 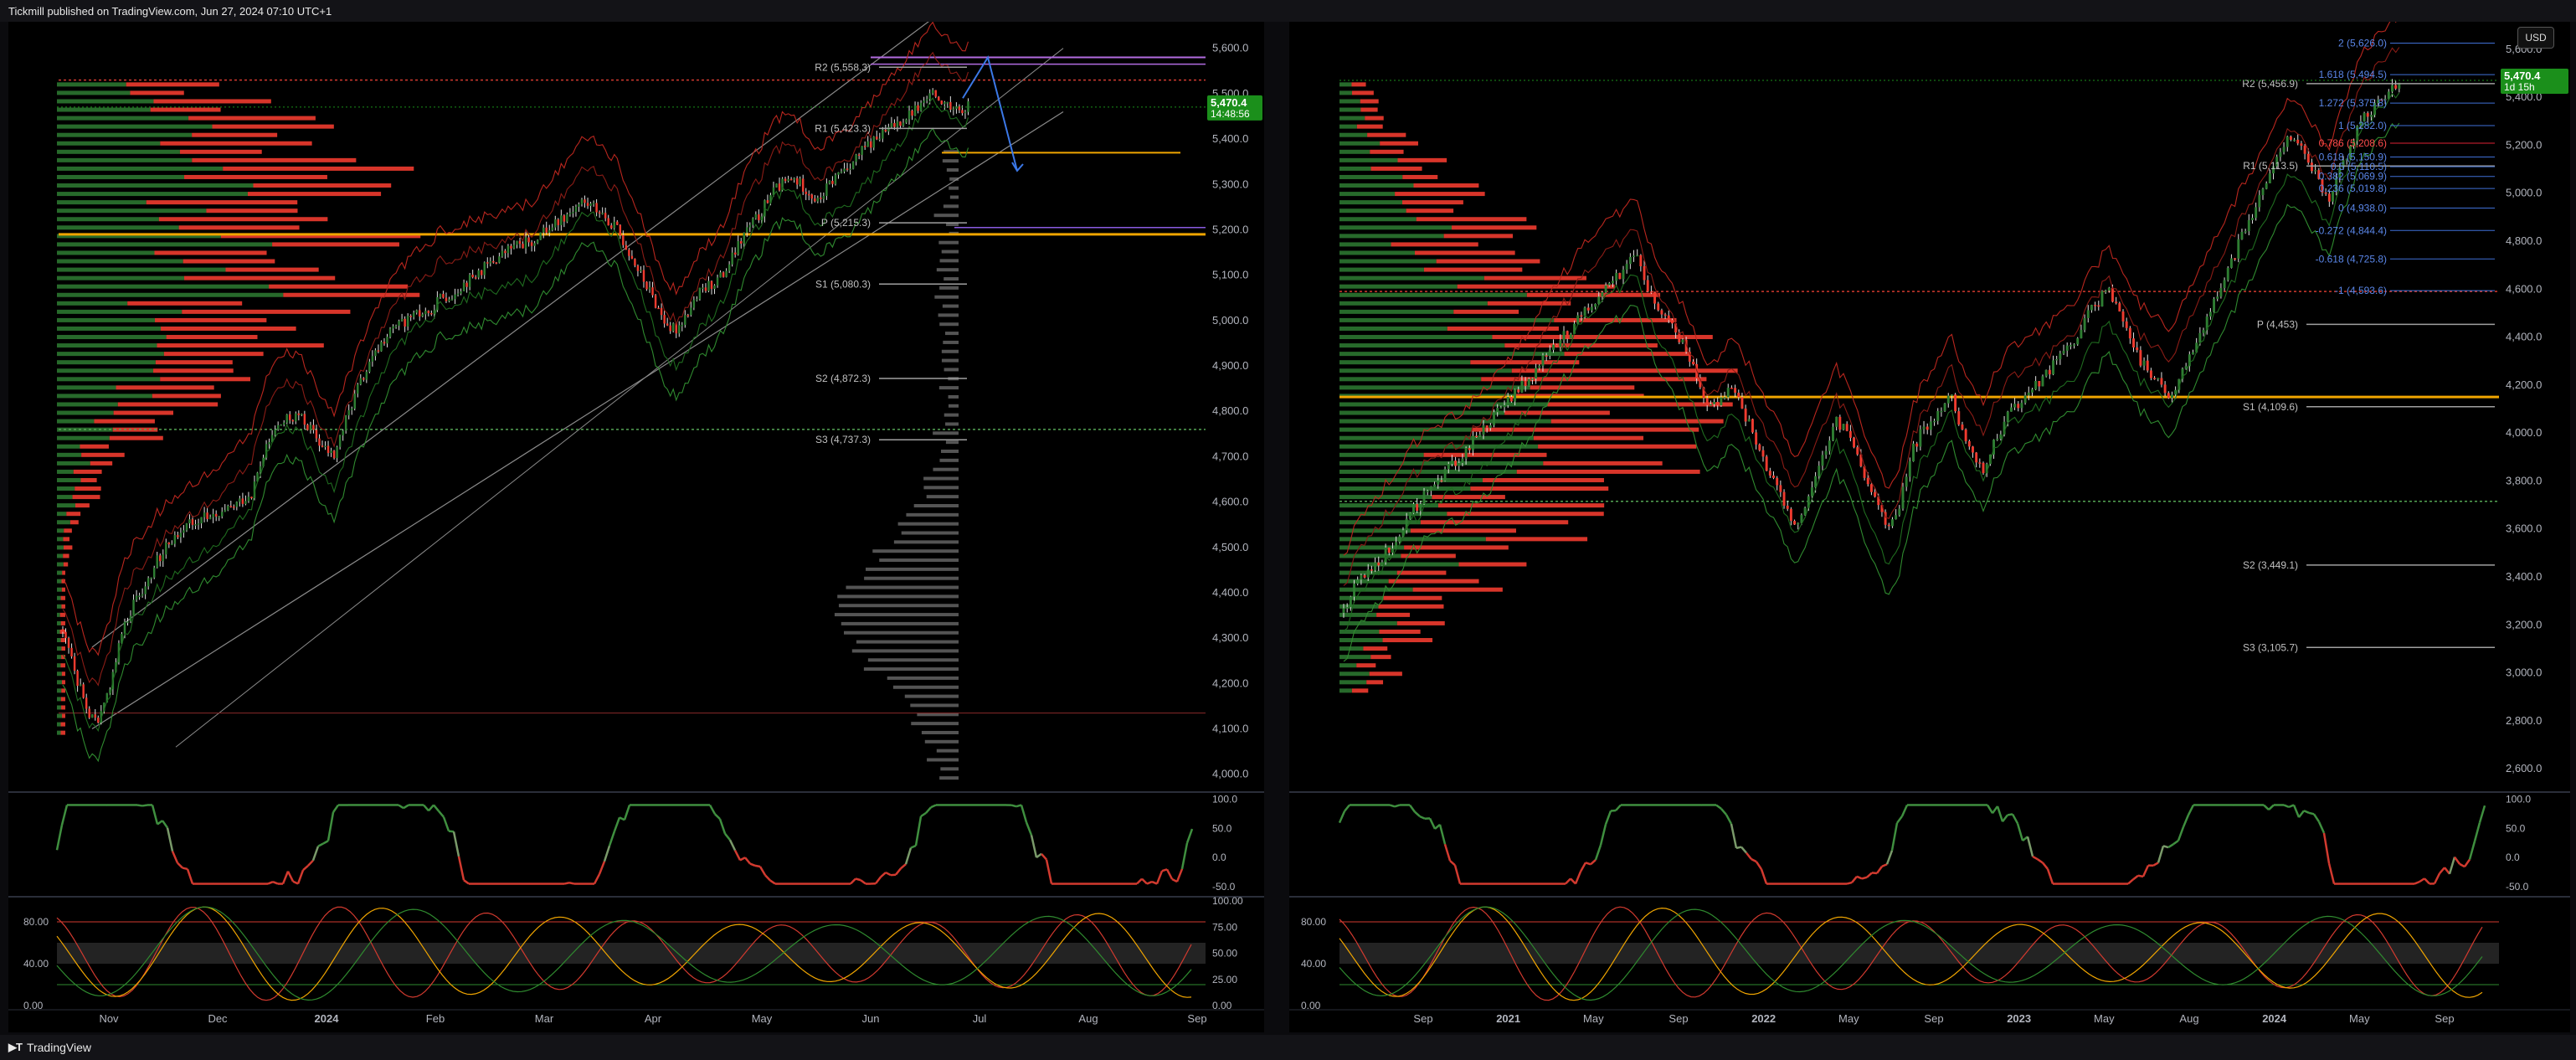 What do you see at coordinates (1222, 828) in the screenshot?
I see `osc1-tick-label: 50.0` at bounding box center [1222, 828].